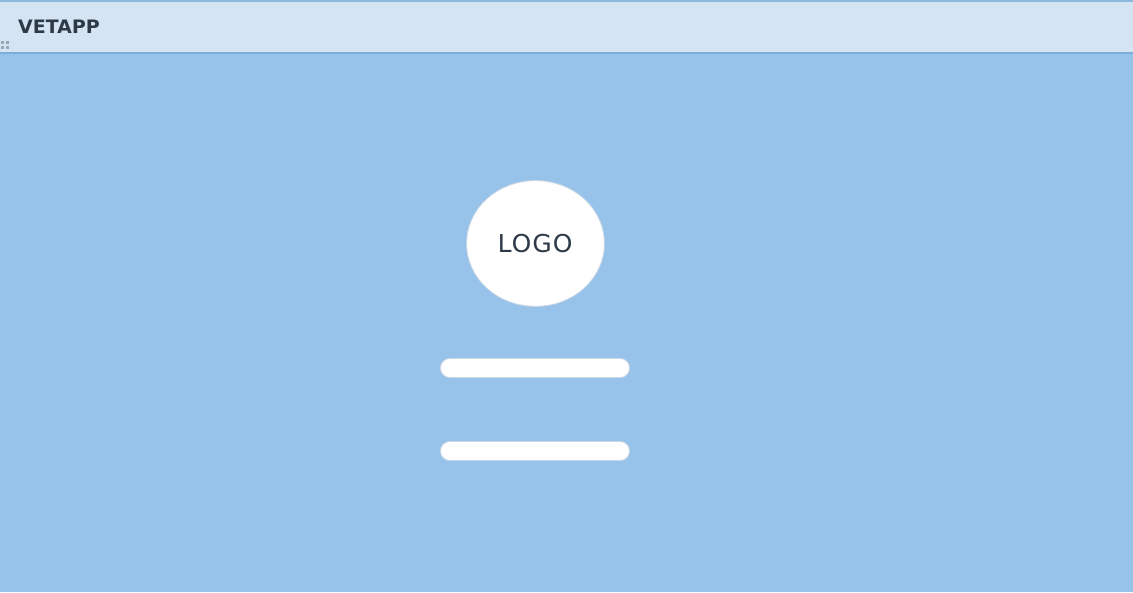  Describe the element at coordinates (566, 27) in the screenshot. I see `title-bar: VETAPP` at that location.